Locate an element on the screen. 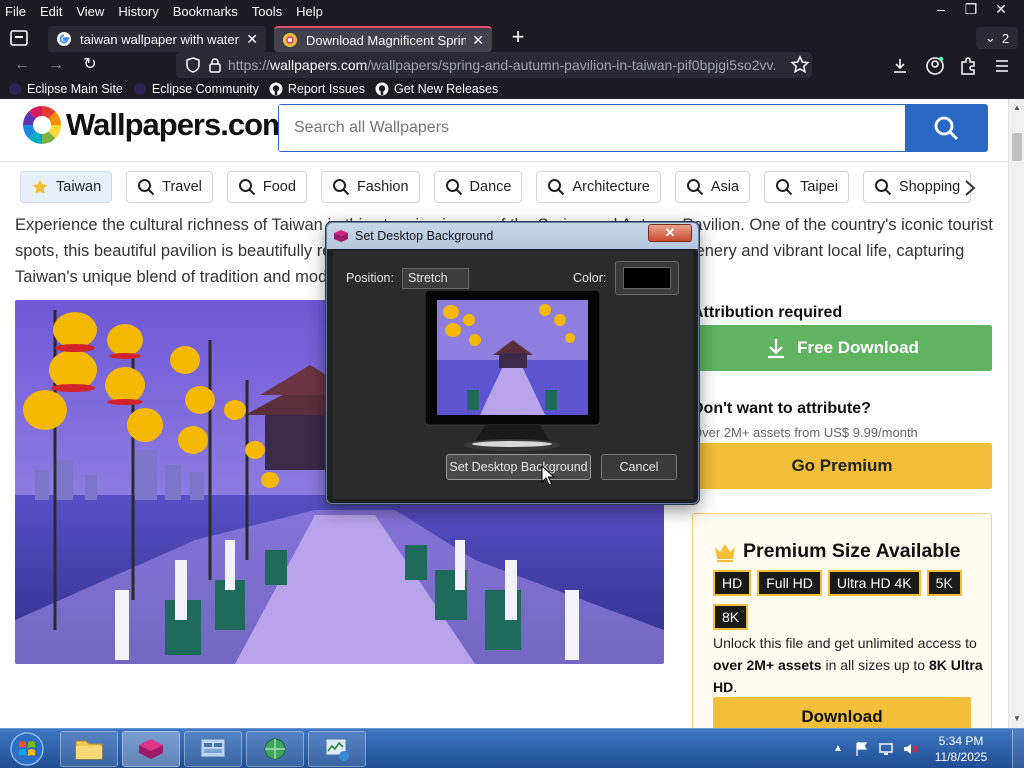 The image size is (1024, 768). tab-list-button: ⌄ 2 is located at coordinates (997, 38).